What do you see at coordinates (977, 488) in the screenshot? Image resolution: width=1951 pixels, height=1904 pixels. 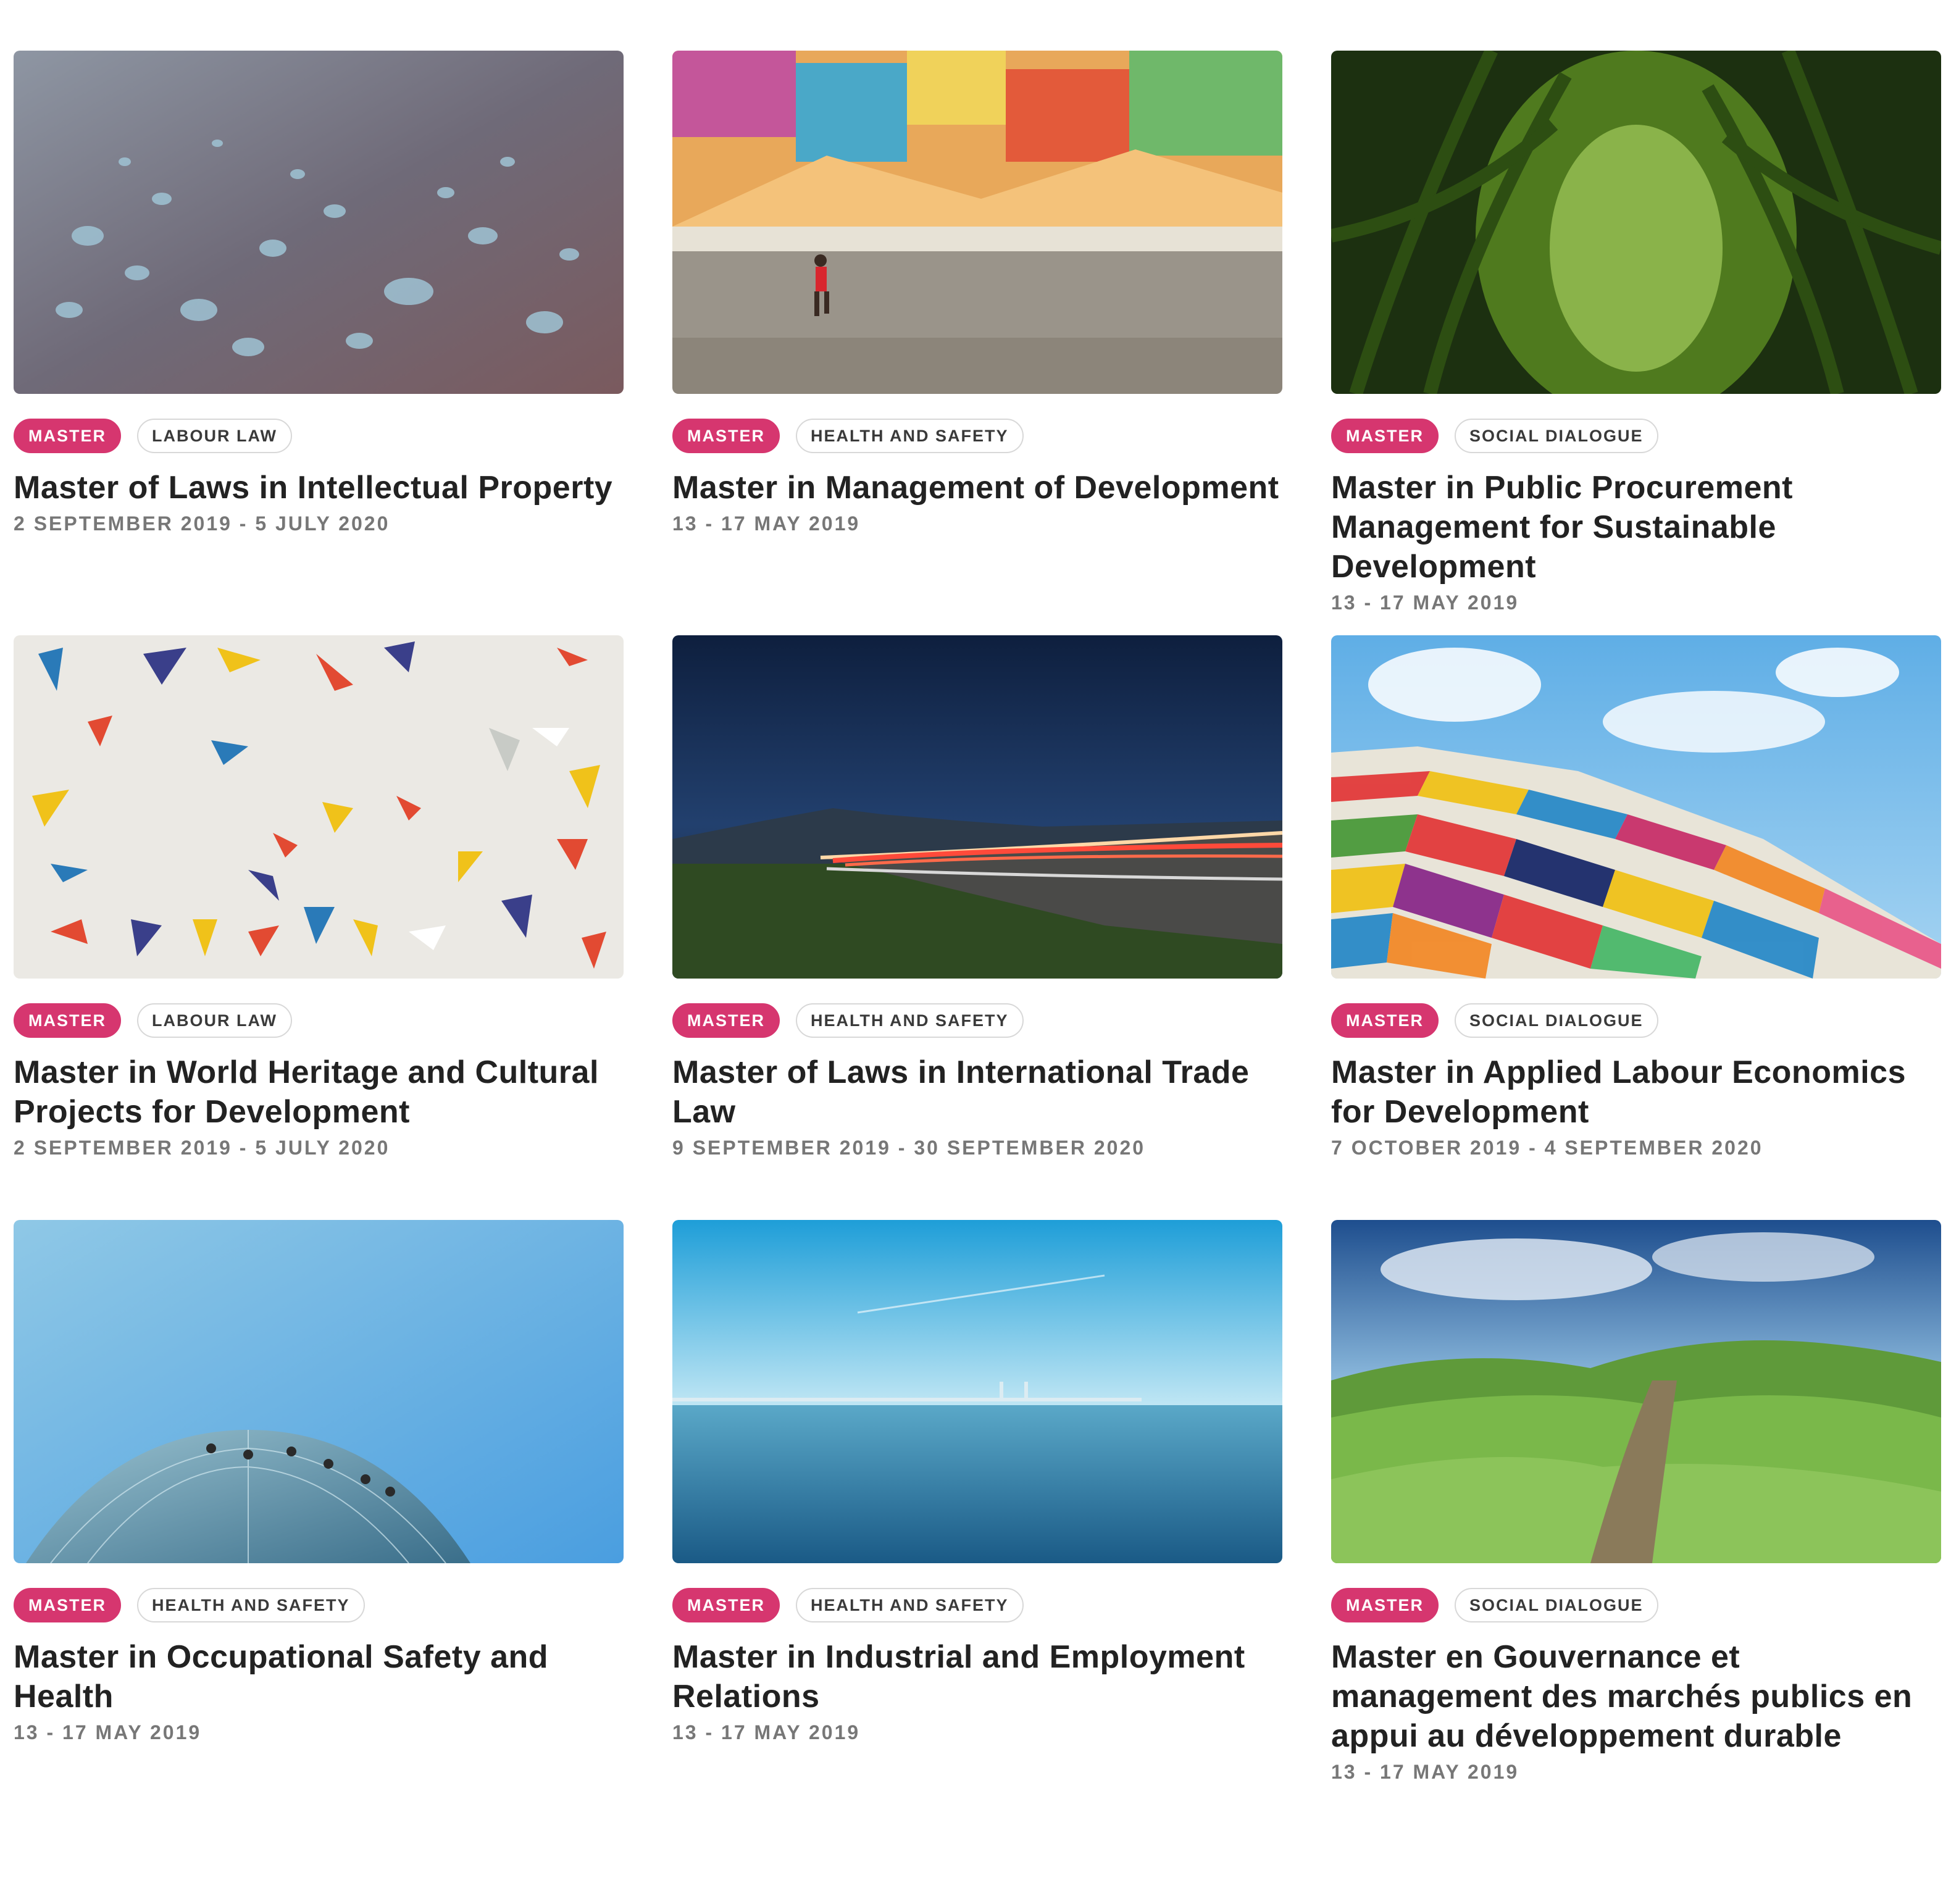 I see `course-title: Master in Management of Development` at bounding box center [977, 488].